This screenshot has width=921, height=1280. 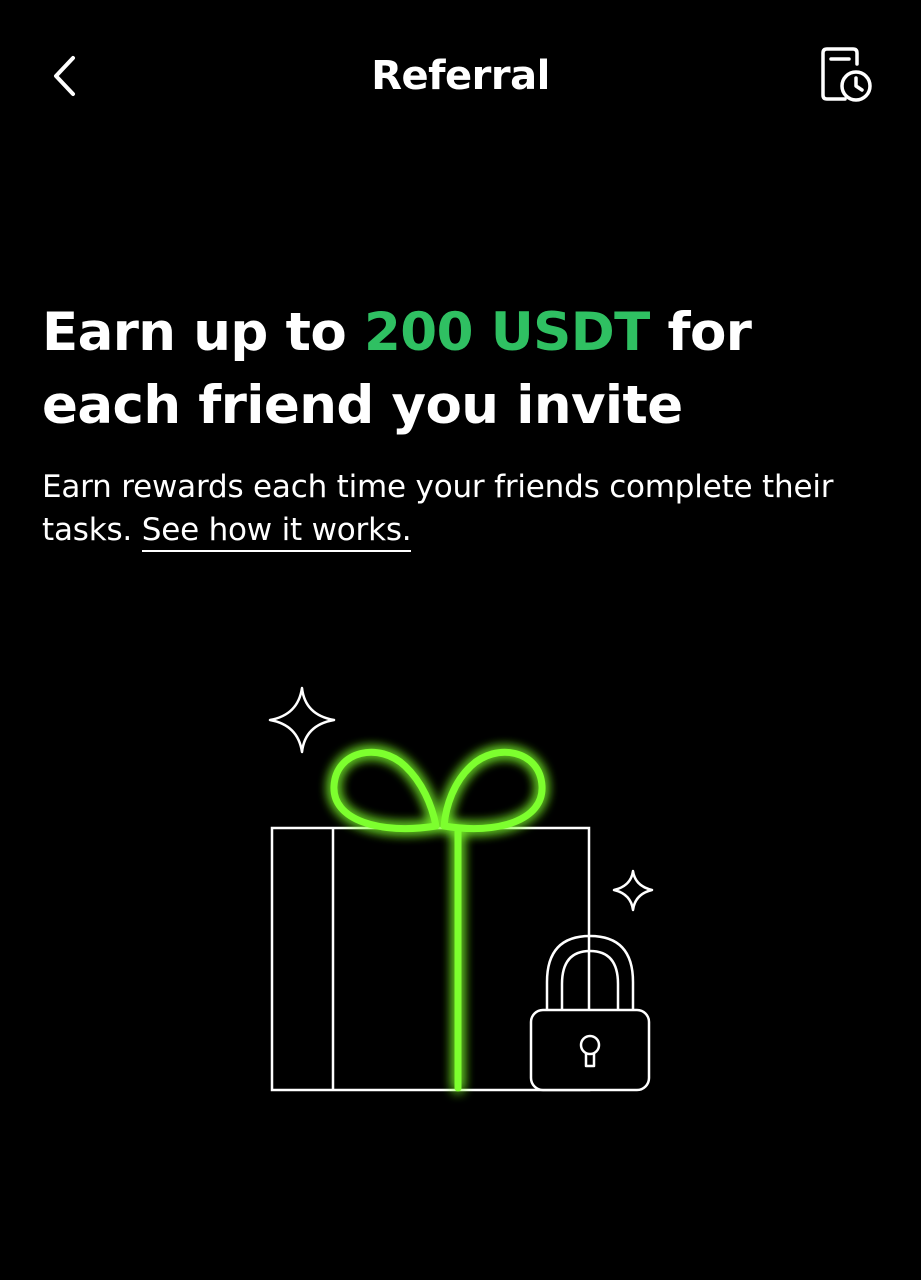 I want to click on history-button, so click(x=847, y=75).